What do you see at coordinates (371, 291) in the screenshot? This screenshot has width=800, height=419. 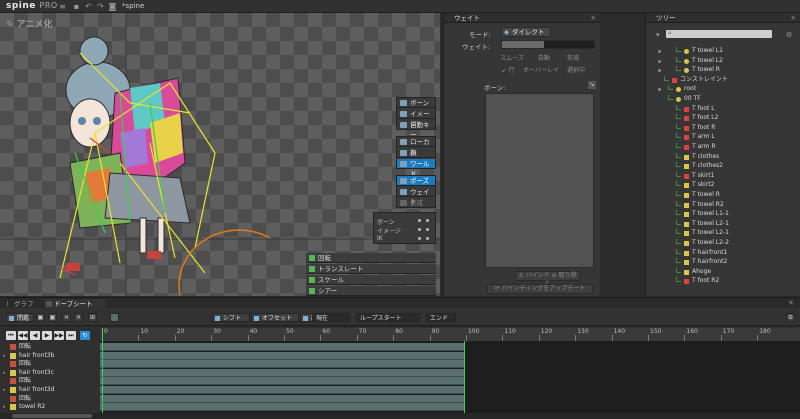 I see `shear-tool: シアー` at bounding box center [371, 291].